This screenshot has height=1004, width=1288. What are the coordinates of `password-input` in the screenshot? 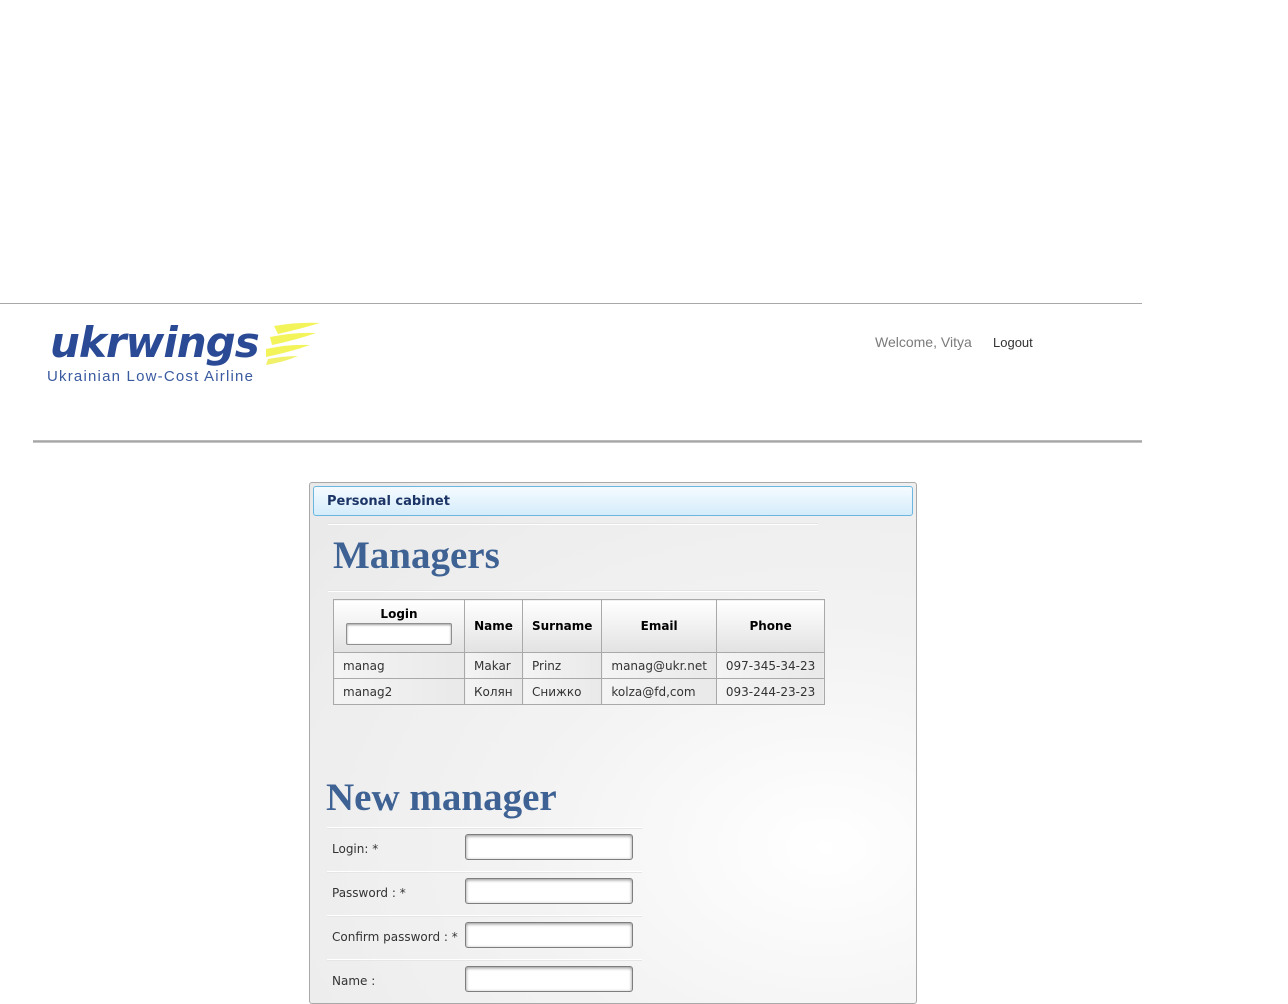 It's located at (549, 891).